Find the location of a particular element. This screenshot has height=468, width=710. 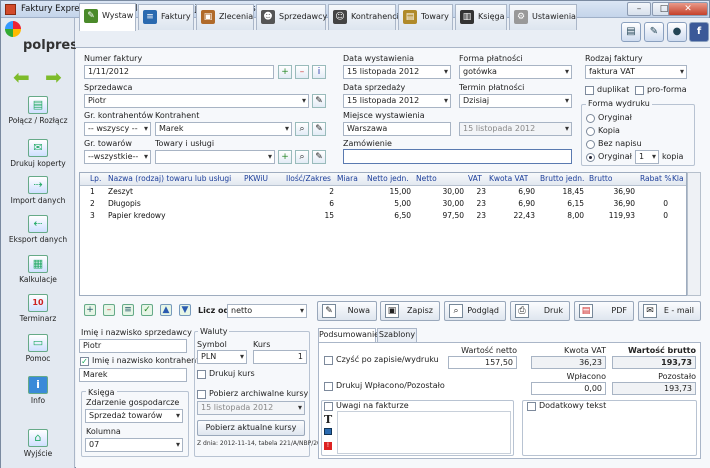

template-icon: ▤ is located at coordinates (631, 32).